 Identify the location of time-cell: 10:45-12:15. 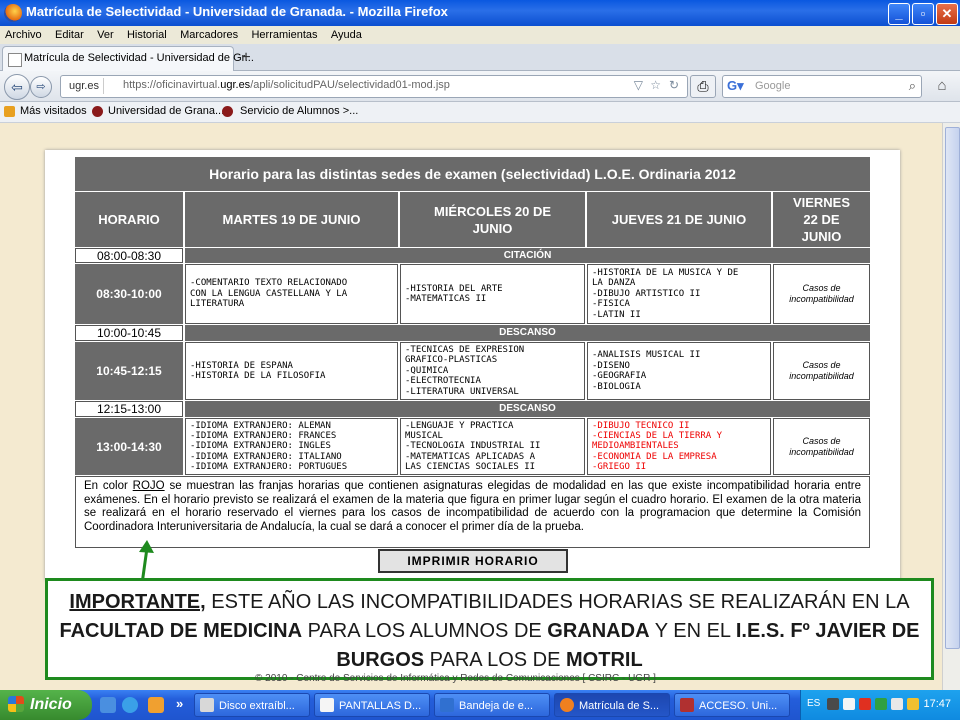
(129, 371).